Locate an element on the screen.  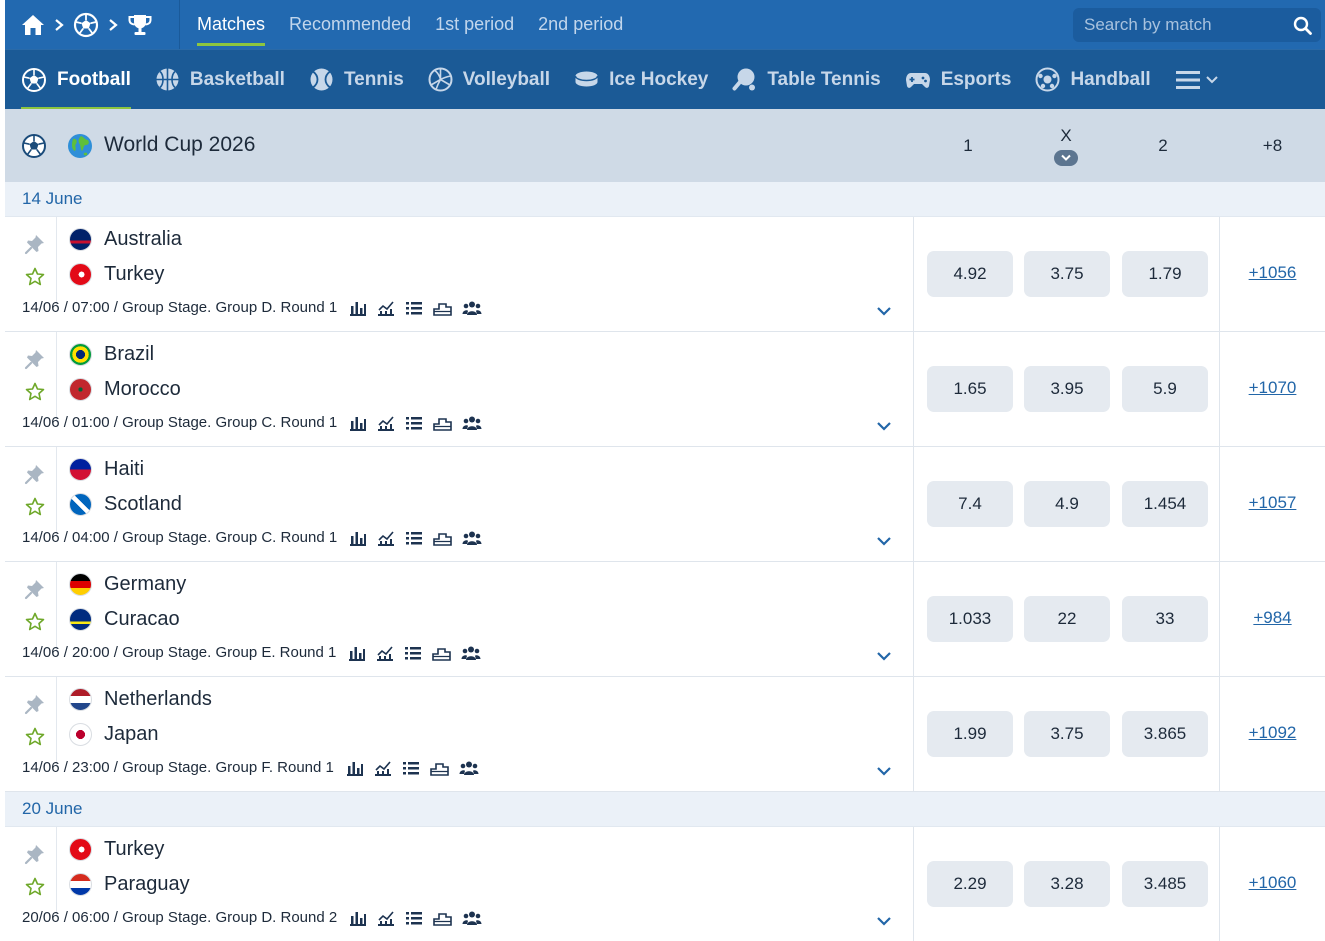
more-sports-menu is located at coordinates (1197, 80).